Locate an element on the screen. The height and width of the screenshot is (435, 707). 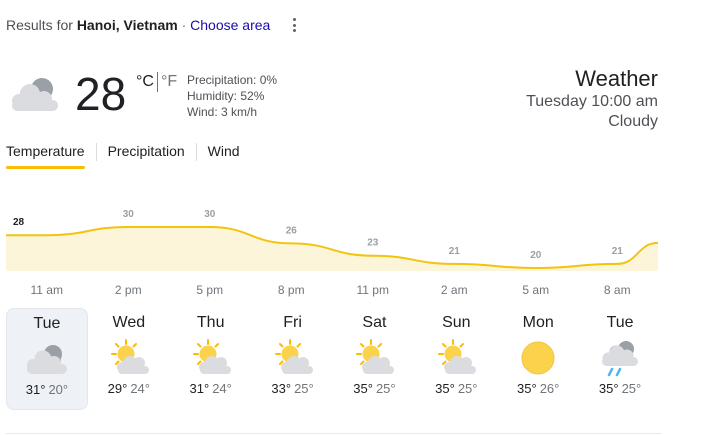
metric-tabs: Temperature Precipitation Wind is located at coordinates (123, 156).